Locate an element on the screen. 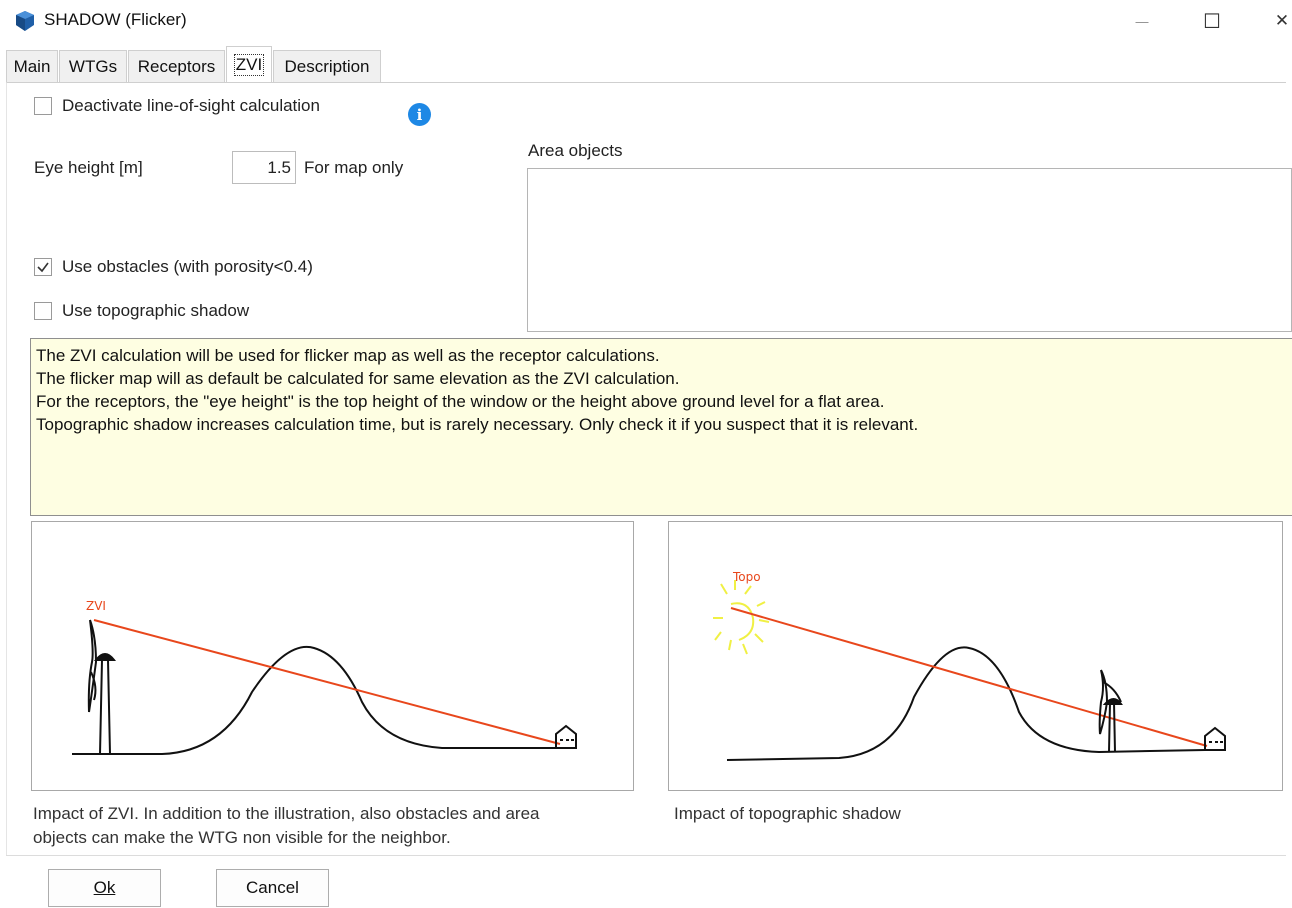 The image size is (1292, 908). use-obstacles-checkbox is located at coordinates (43, 267).